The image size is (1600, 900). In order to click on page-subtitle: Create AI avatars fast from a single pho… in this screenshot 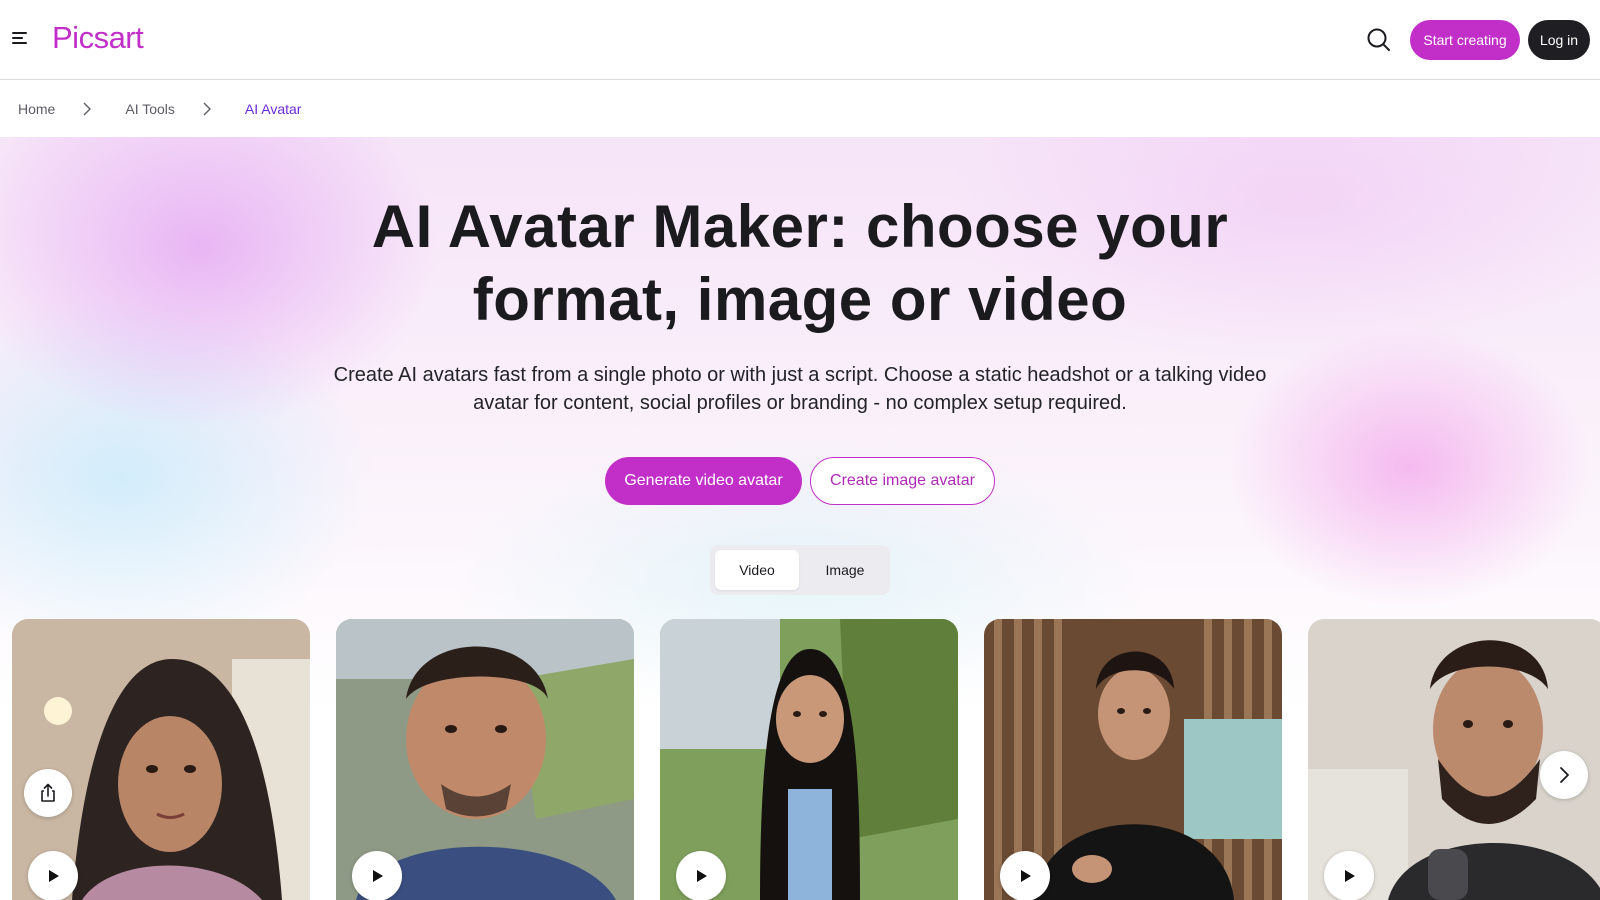, I will do `click(800, 389)`.